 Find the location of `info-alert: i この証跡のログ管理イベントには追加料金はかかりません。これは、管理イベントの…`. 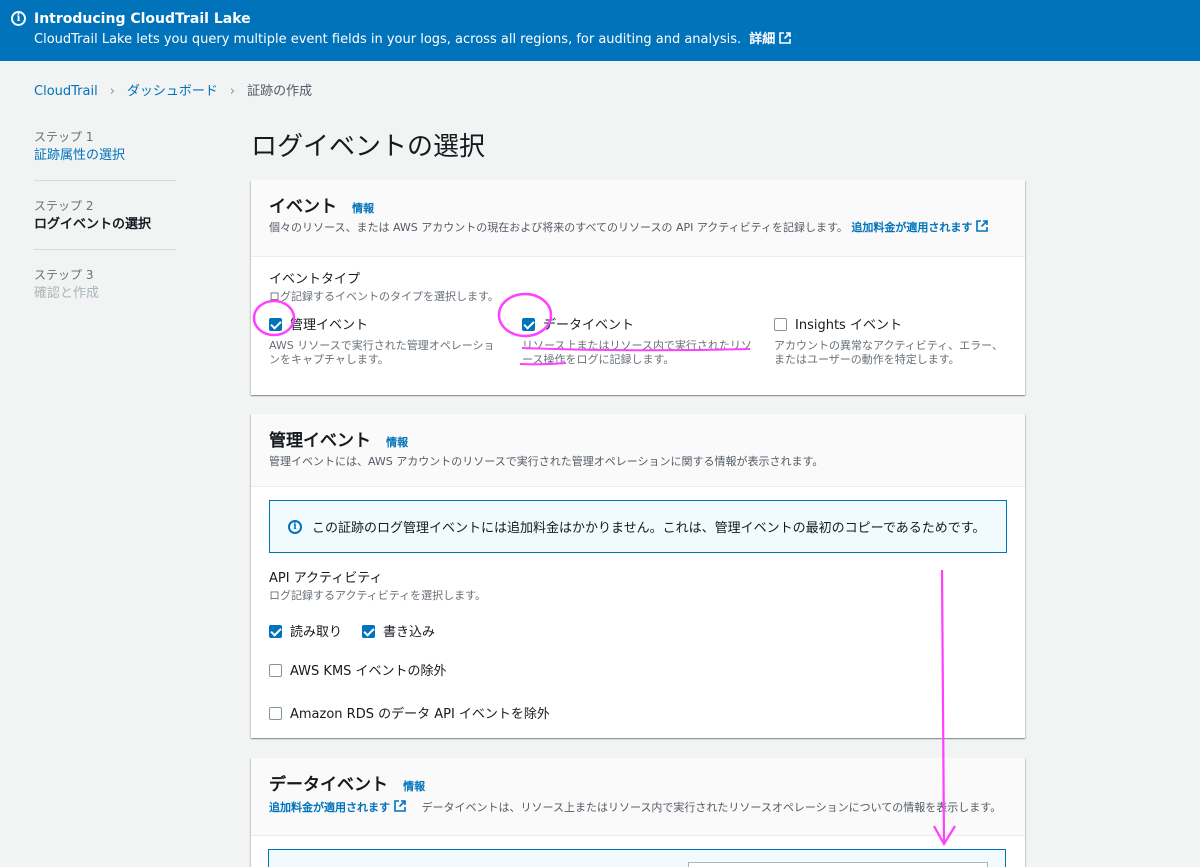

info-alert: i この証跡のログ管理イベントには追加料金はかかりません。これは、管理イベントの… is located at coordinates (638, 526).